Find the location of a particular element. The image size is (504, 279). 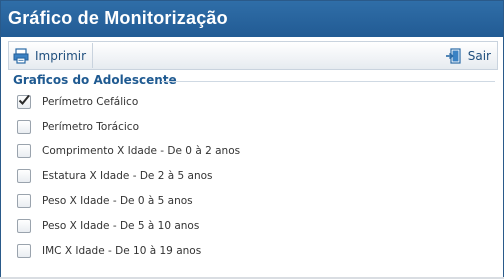

checkbox-label: Peso X Idade - De 5 à 10 anos is located at coordinates (121, 226).